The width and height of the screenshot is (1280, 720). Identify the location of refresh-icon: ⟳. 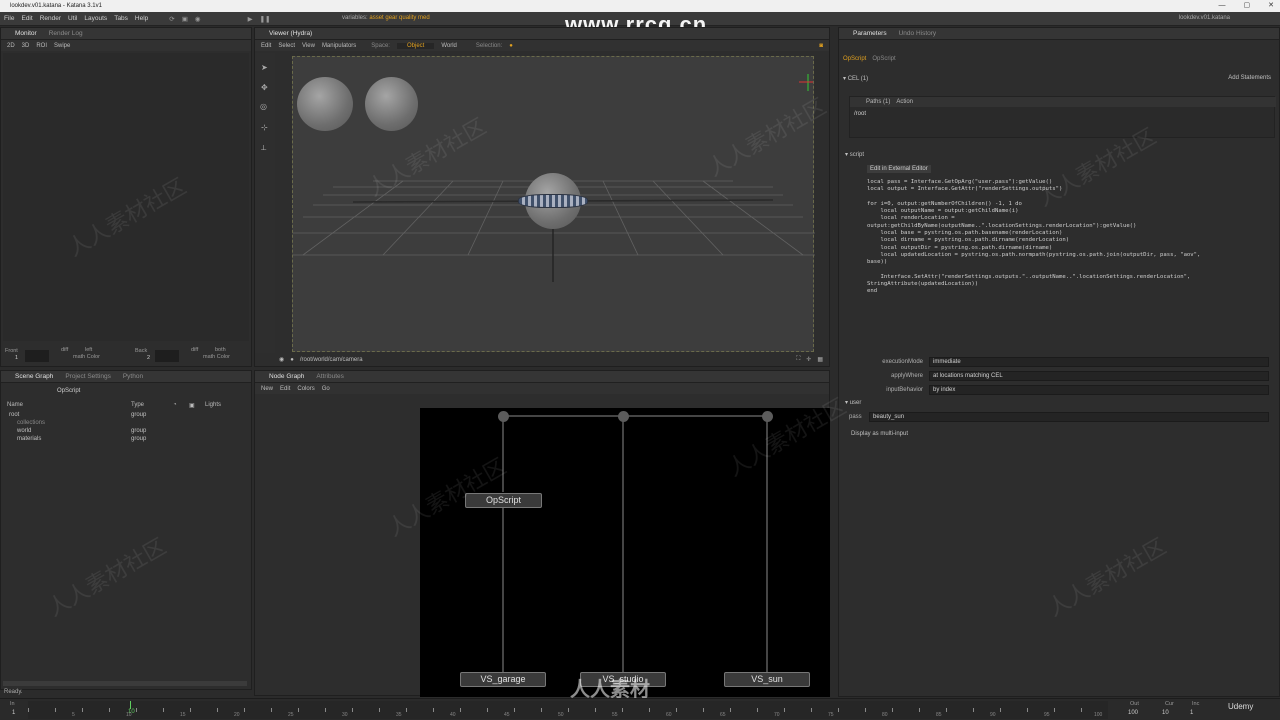
(171, 19).